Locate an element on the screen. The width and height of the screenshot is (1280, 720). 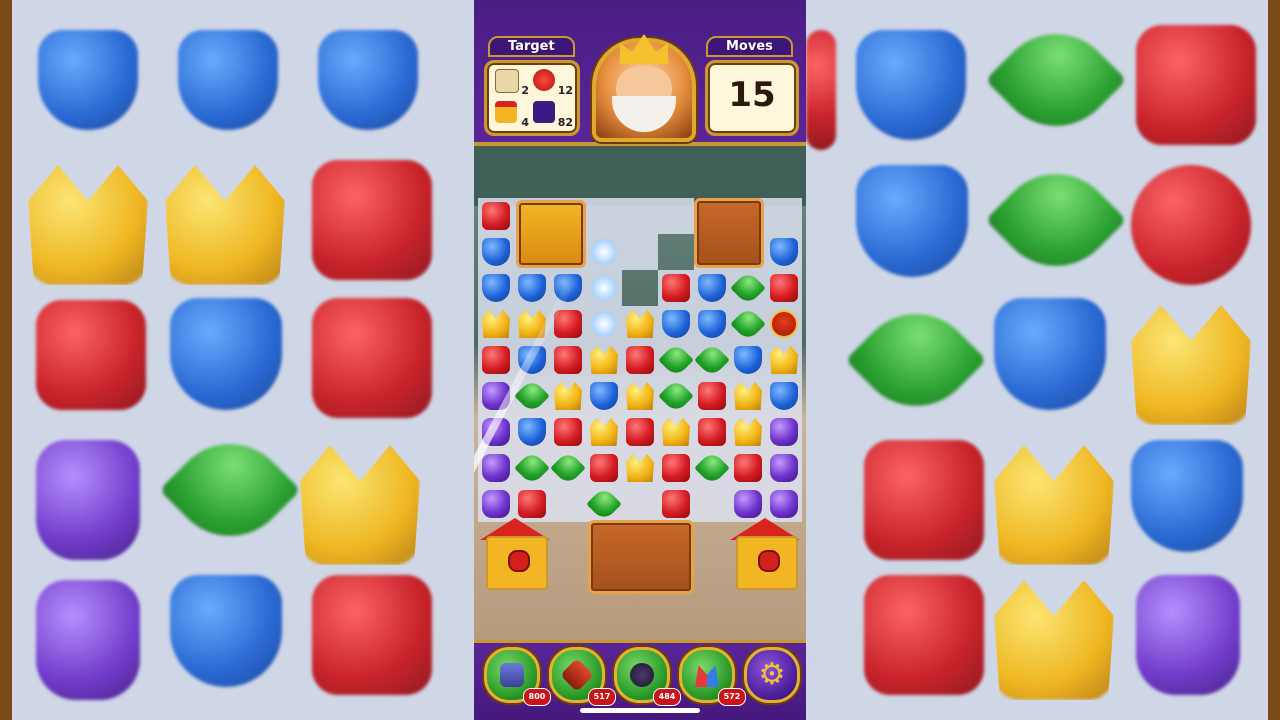
home-indicator is located at coordinates (640, 710).